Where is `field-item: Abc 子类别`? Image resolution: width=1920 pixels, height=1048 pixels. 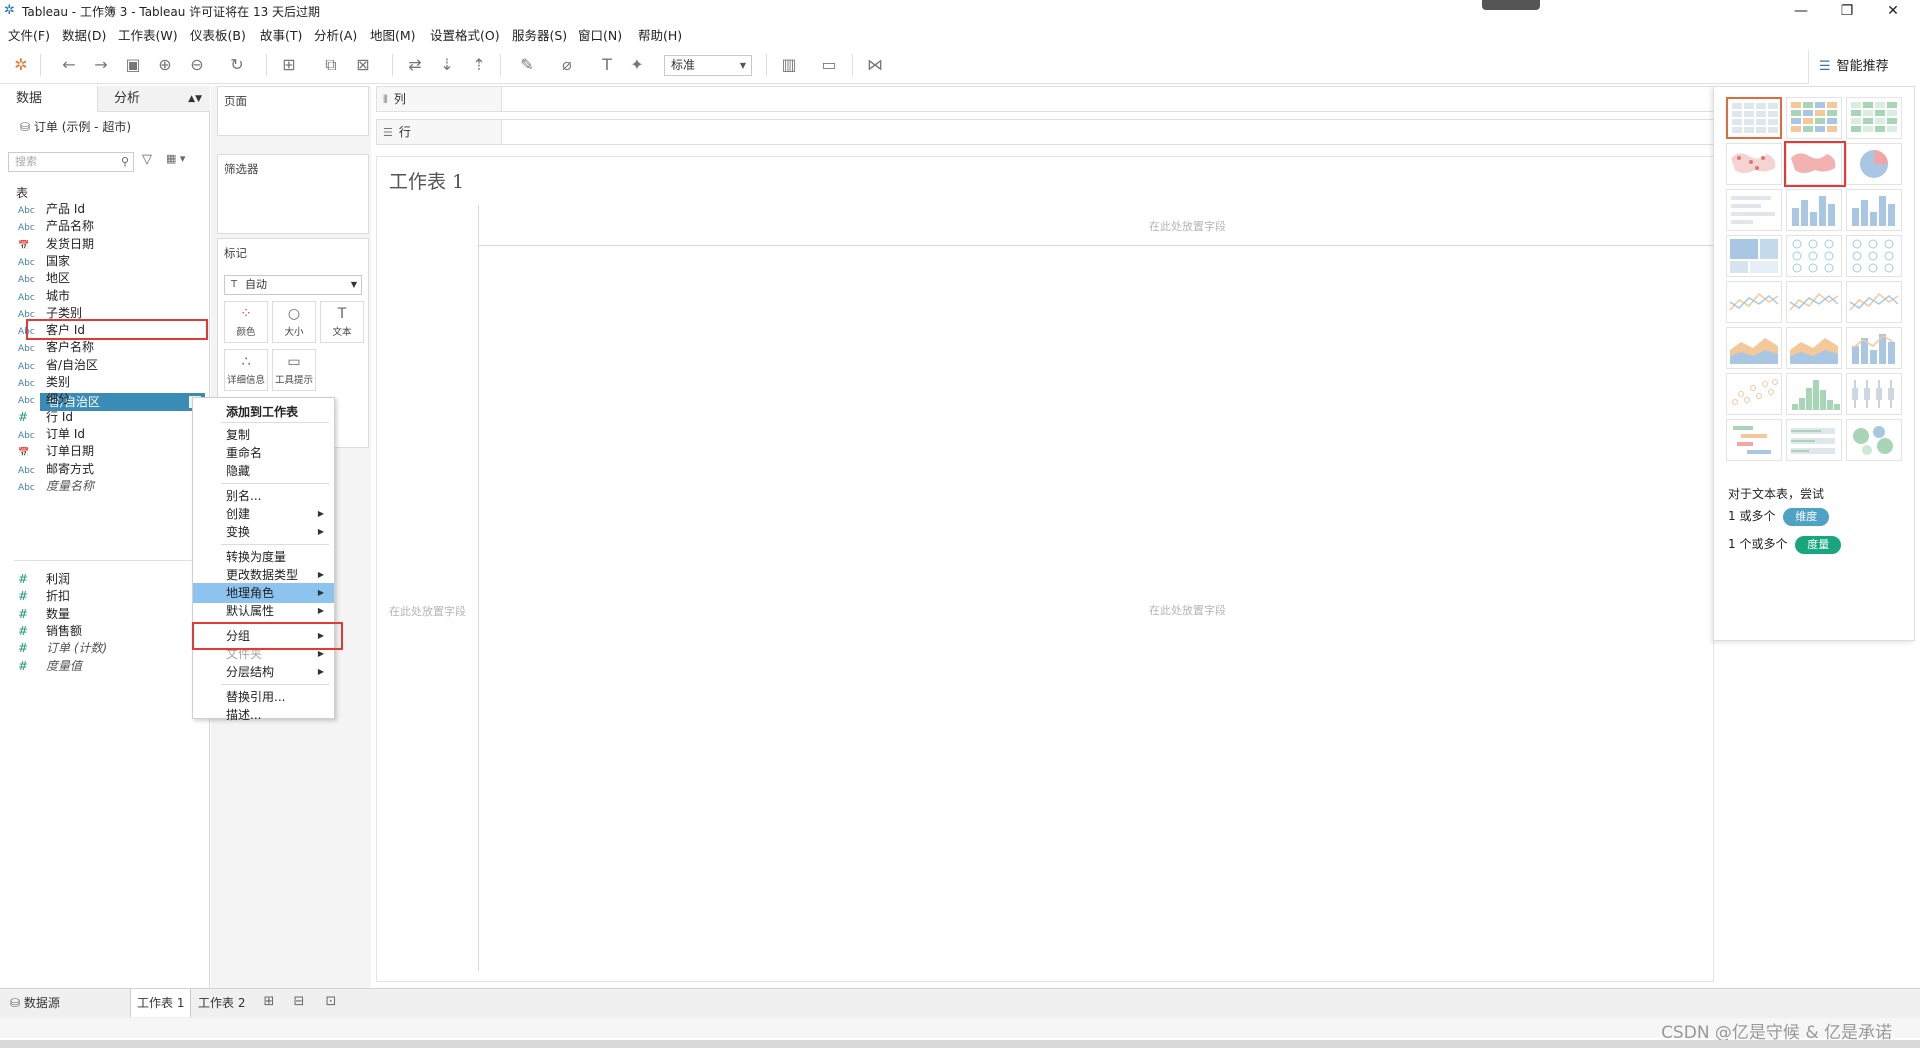 field-item: Abc 子类别 is located at coordinates (108, 313).